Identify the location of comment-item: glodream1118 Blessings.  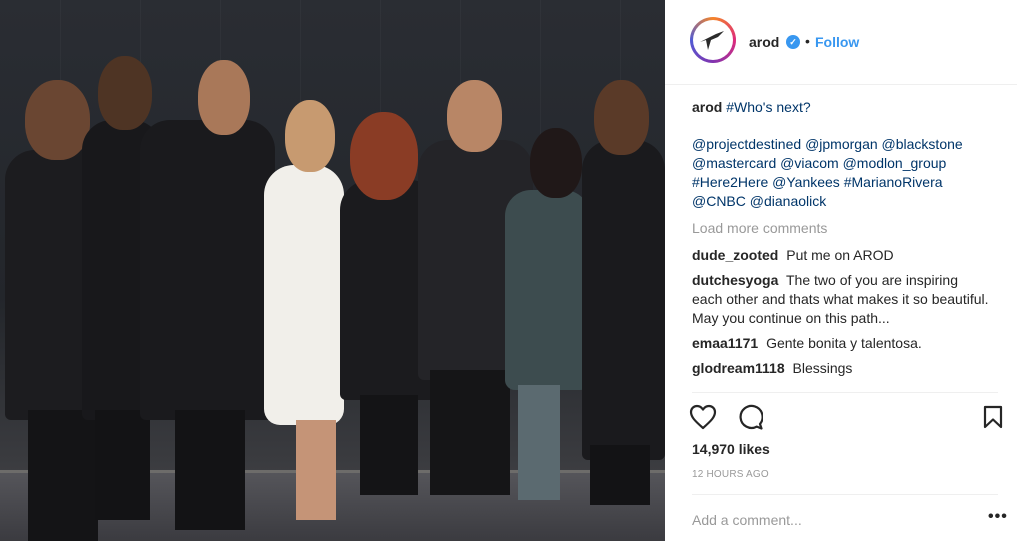
(842, 368).